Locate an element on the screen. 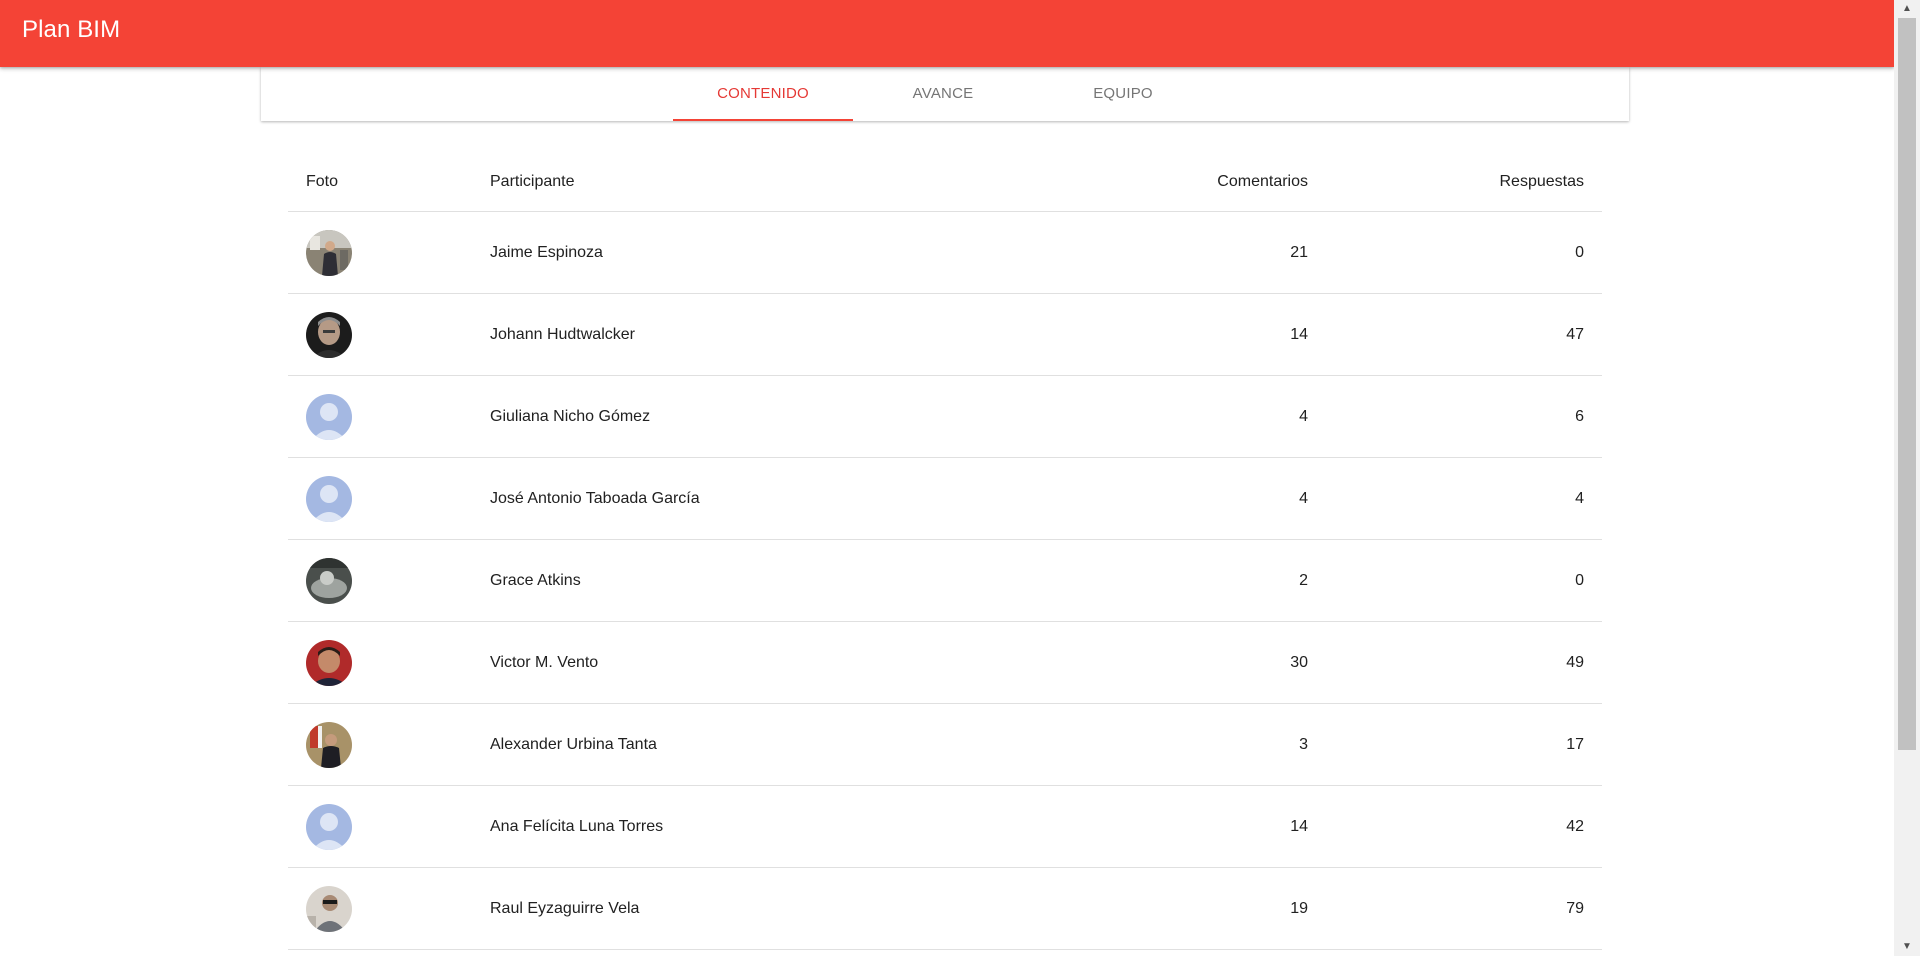 This screenshot has height=956, width=1920. tab-contenido-label: CONTENIDO is located at coordinates (763, 93).